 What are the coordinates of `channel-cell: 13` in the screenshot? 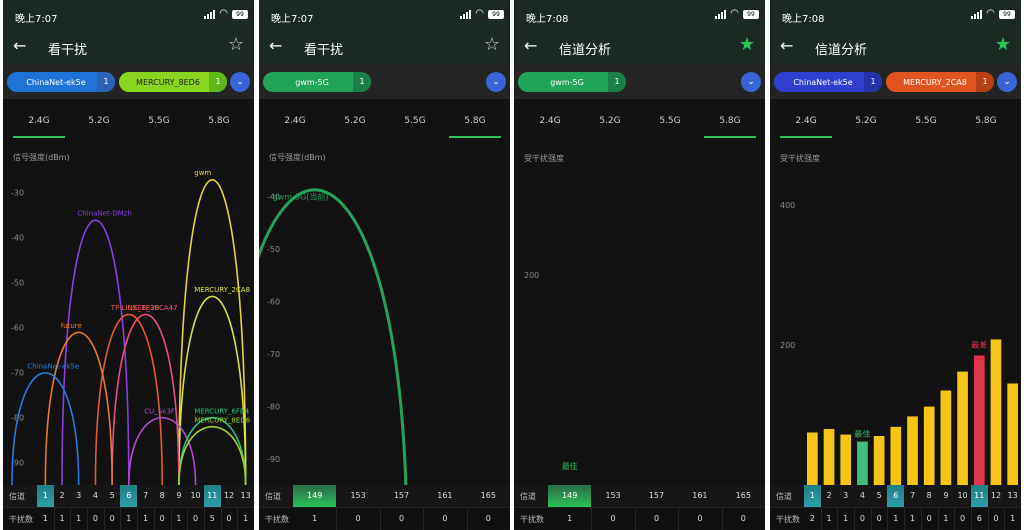 It's located at (245, 495).